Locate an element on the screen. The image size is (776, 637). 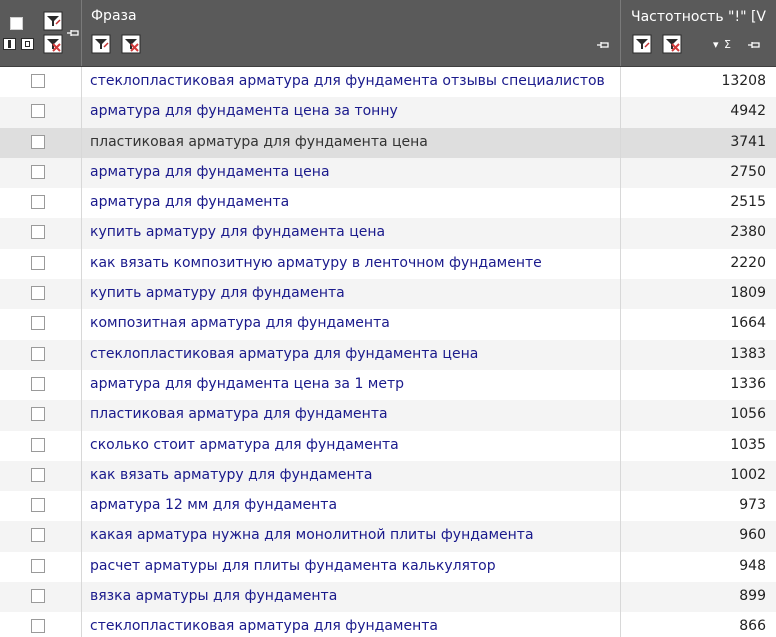
phrase-link: пластиковая арматура для фундамента is located at coordinates (239, 414).